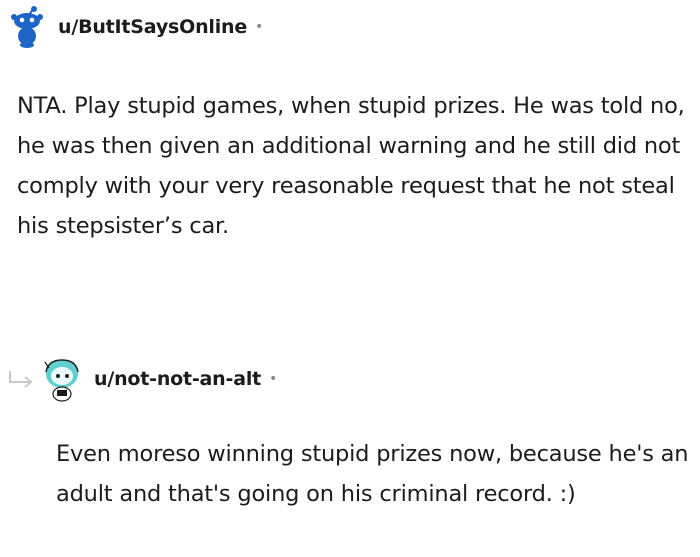 The width and height of the screenshot is (700, 557). I want to click on comment-header: u/not-not-an-alt •, so click(141, 379).